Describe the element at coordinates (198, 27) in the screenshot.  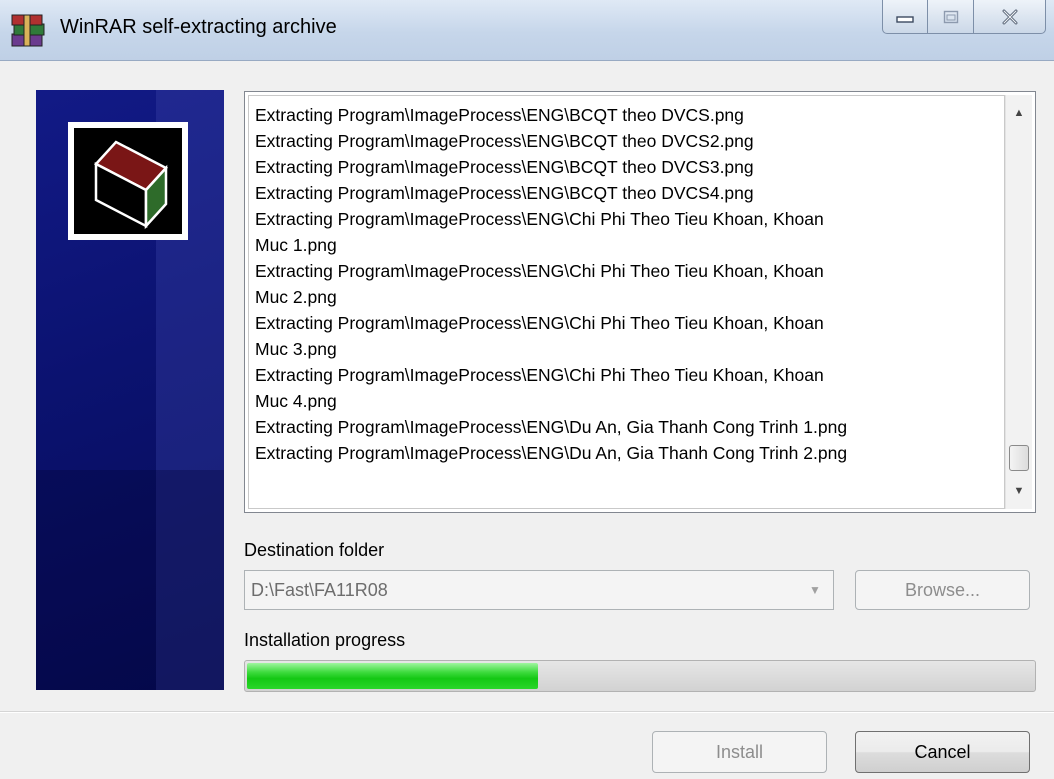
I see `window-title: WinRAR self-extracting archive` at that location.